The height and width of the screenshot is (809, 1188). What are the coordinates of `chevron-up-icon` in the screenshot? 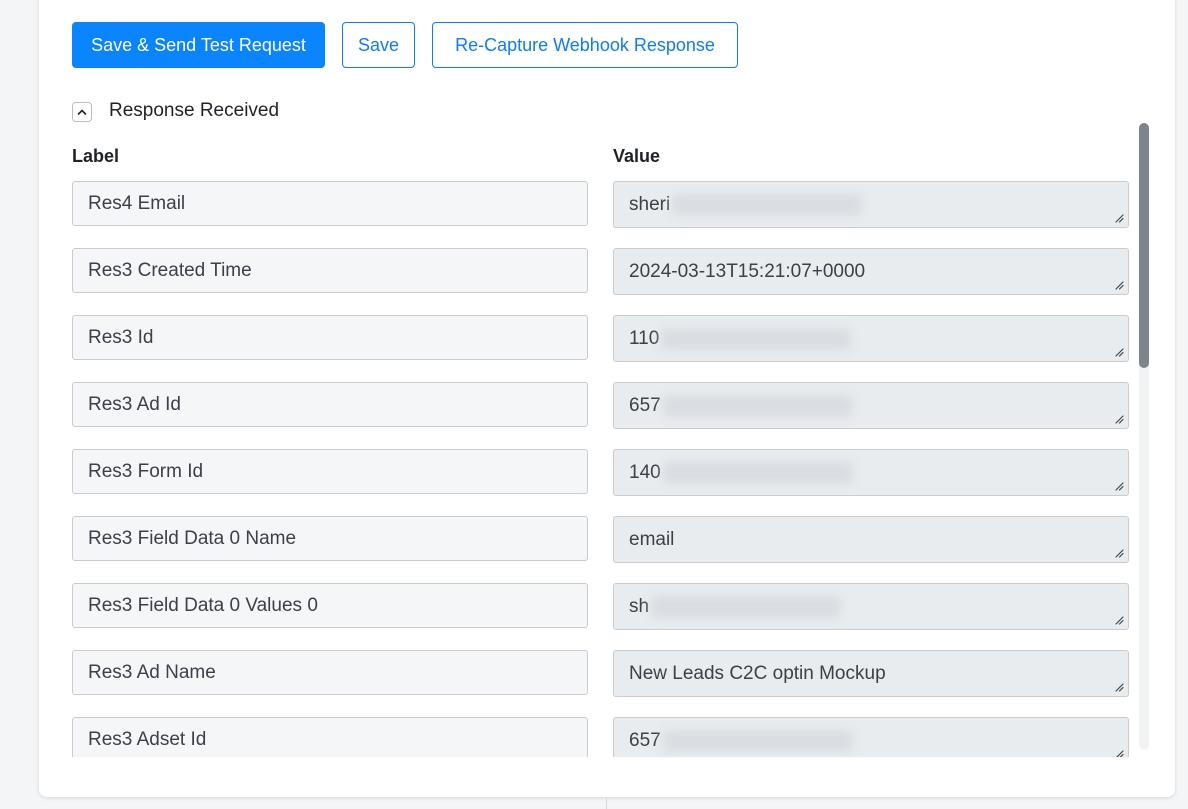 It's located at (82, 112).